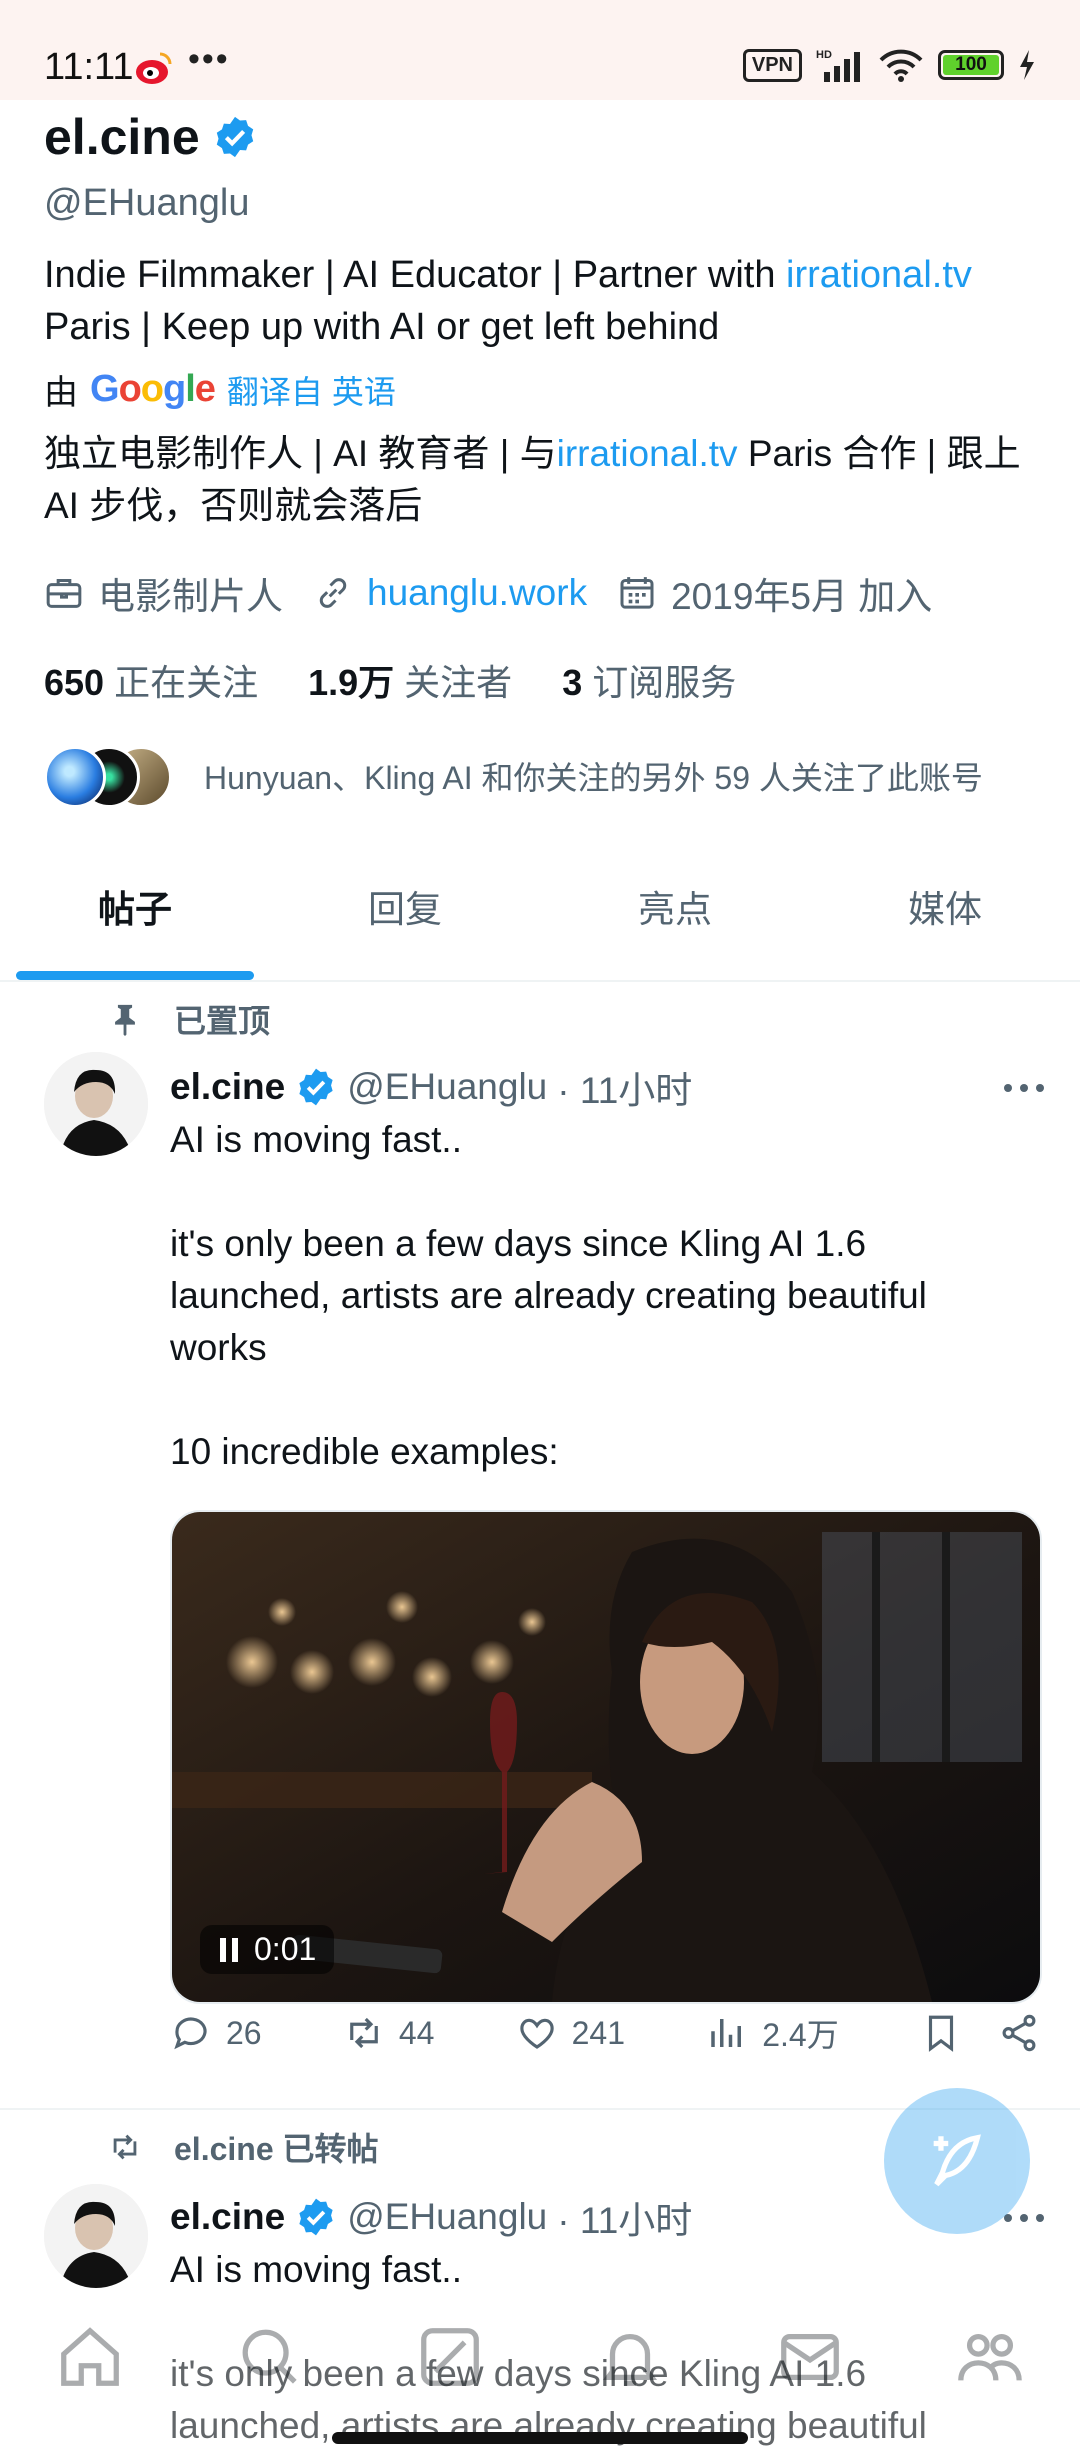 The width and height of the screenshot is (1080, 2460). I want to click on home-indicator, so click(540, 2438).